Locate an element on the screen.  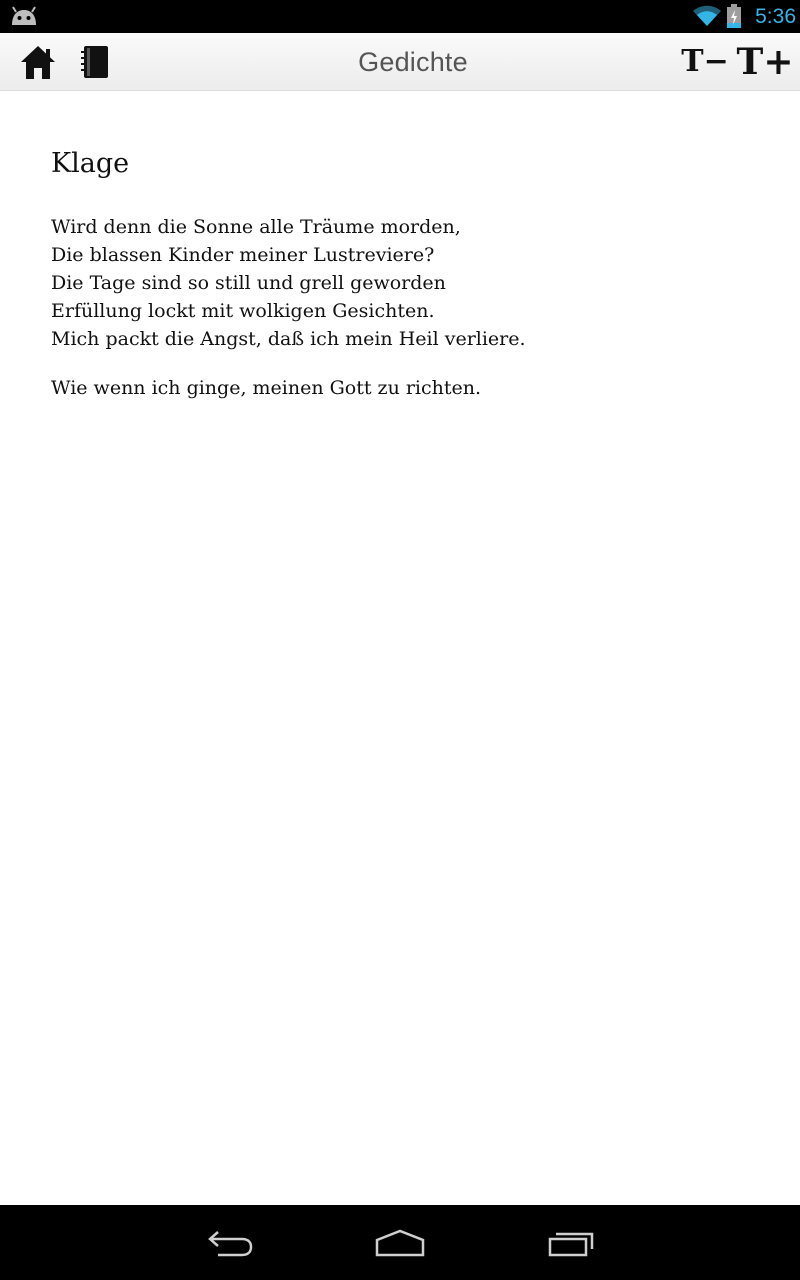
back-icon is located at coordinates (230, 1244).